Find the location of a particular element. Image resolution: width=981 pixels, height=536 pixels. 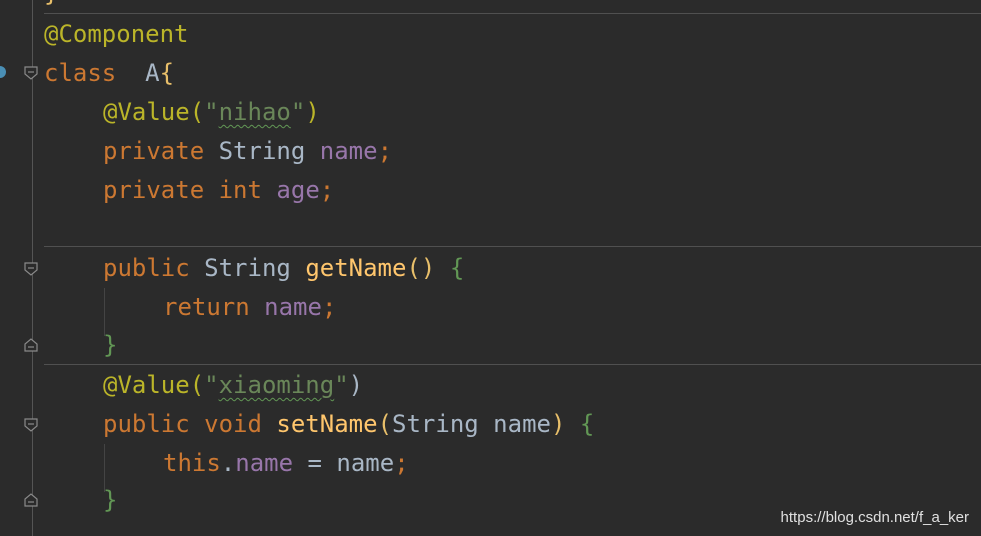

code-line: private int age; is located at coordinates (218, 190).